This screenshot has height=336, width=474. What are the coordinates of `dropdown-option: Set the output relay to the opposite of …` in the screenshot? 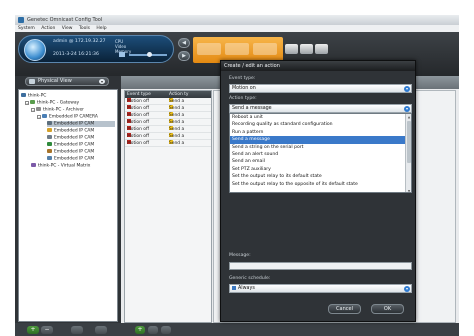 It's located at (317, 184).